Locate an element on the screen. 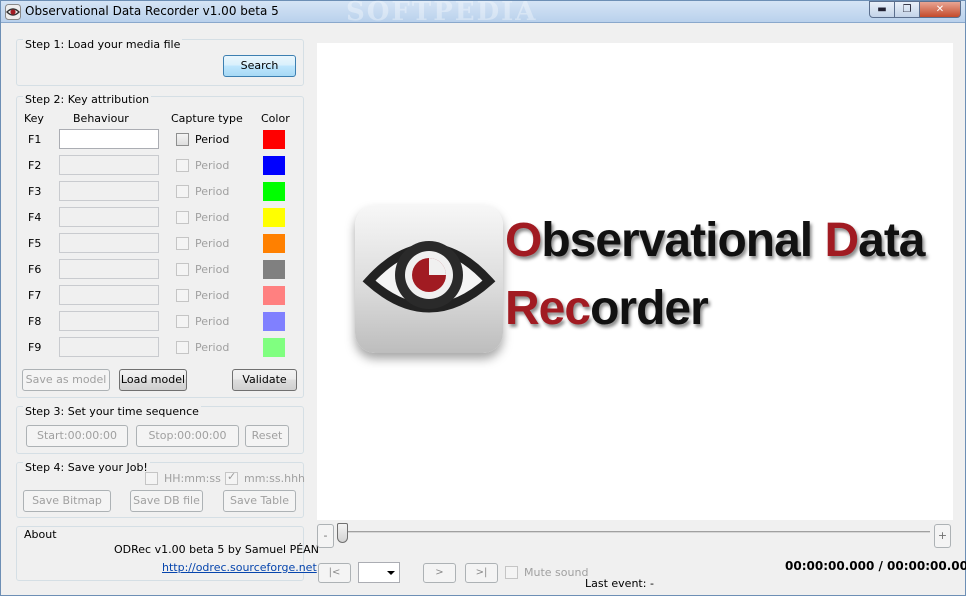  zoom-out-button: - is located at coordinates (325, 536).